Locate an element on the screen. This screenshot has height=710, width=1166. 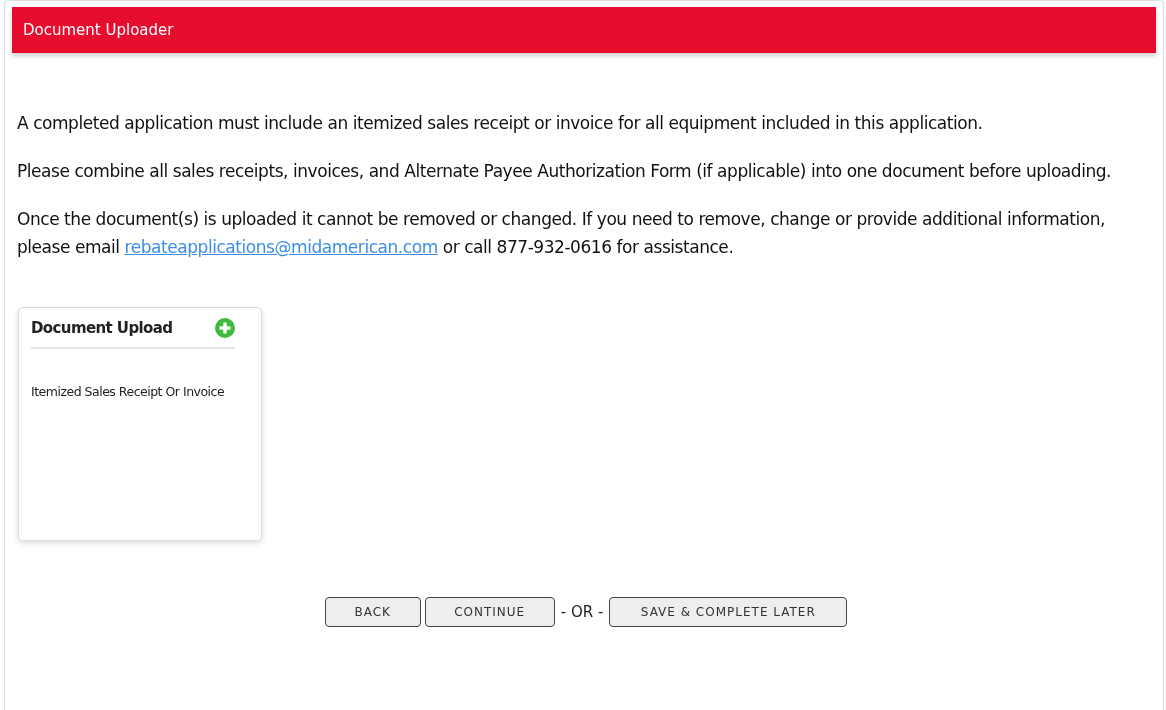
instruction-text: Please combine all sales receipts, invoices, and Alternate Payee Authorization Form (if applicable) into one document before uploading. is located at coordinates (565, 171).